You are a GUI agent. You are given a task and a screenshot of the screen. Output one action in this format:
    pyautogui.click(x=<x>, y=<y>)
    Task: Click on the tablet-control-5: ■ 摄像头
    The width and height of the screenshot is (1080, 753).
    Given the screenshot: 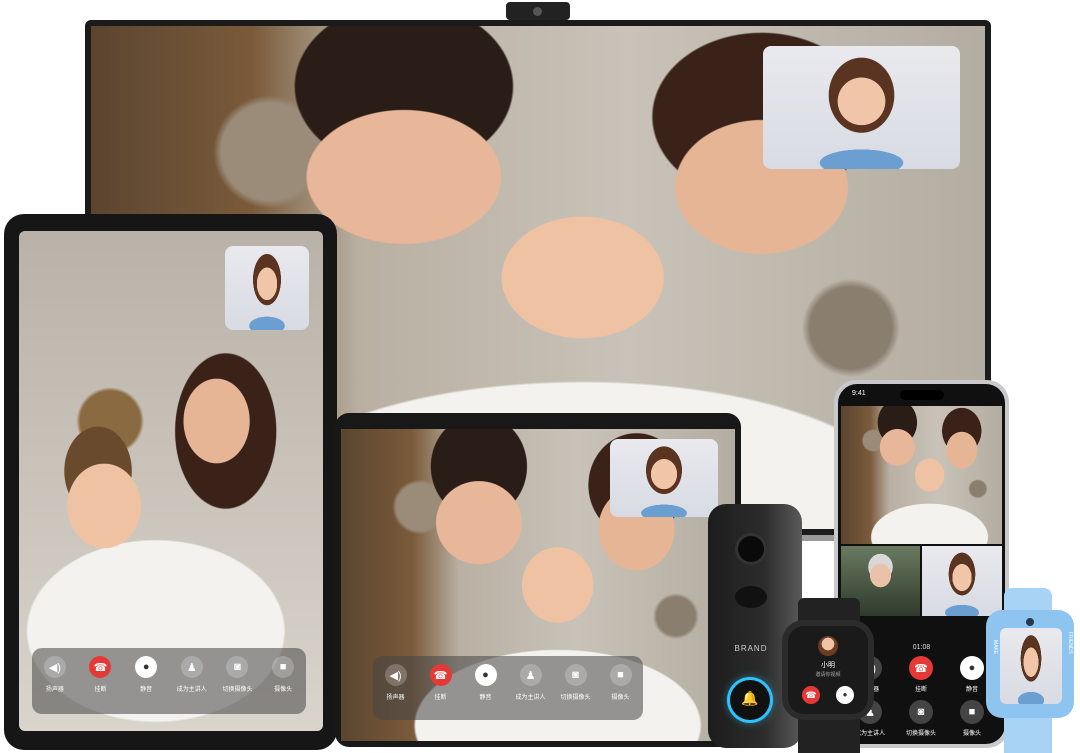 What is the action you would take?
    pyautogui.click(x=621, y=682)
    